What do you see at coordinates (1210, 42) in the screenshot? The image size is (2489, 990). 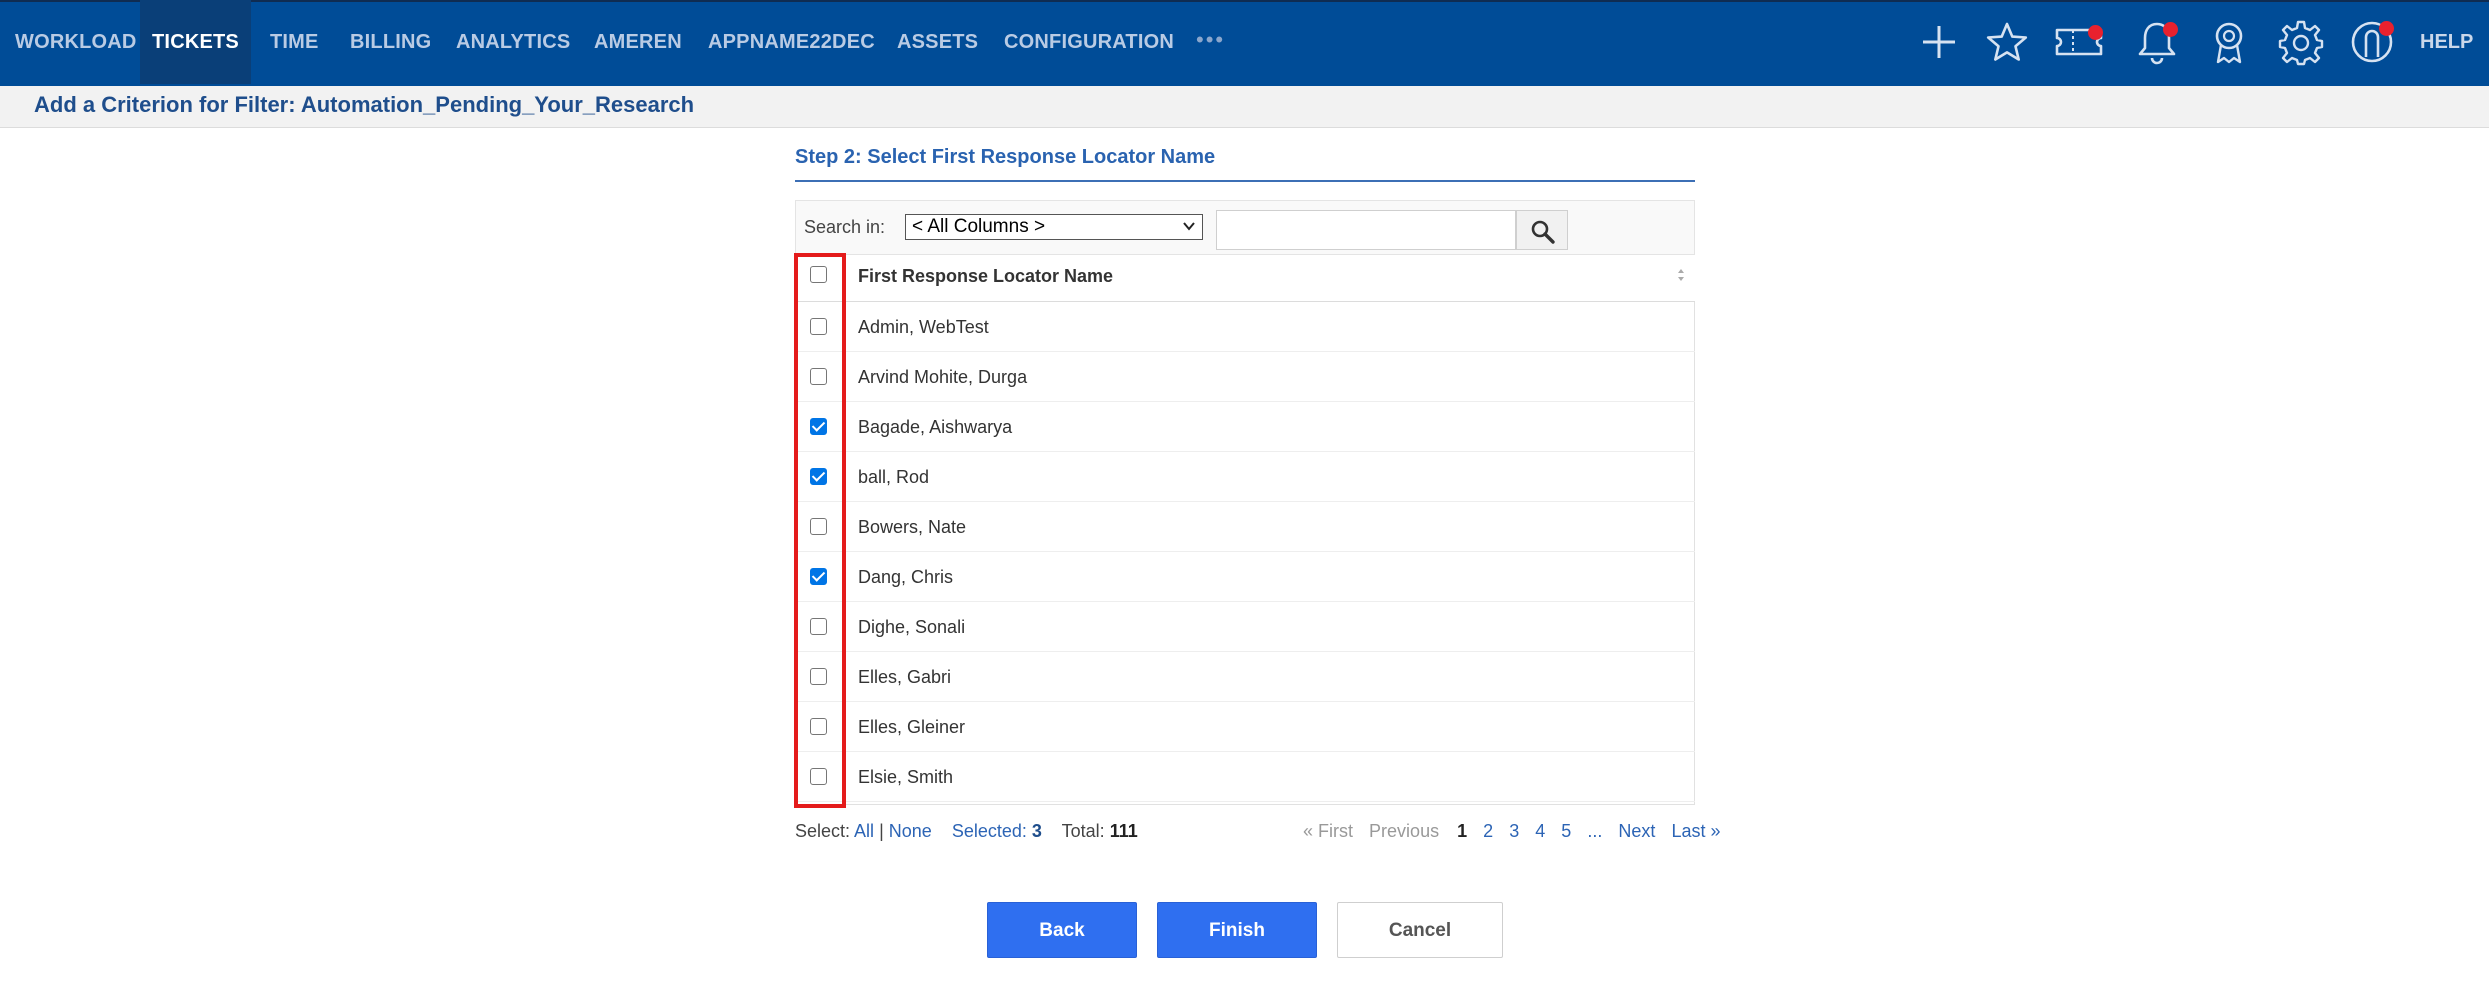 I see `nav-more-menu: •••` at bounding box center [1210, 42].